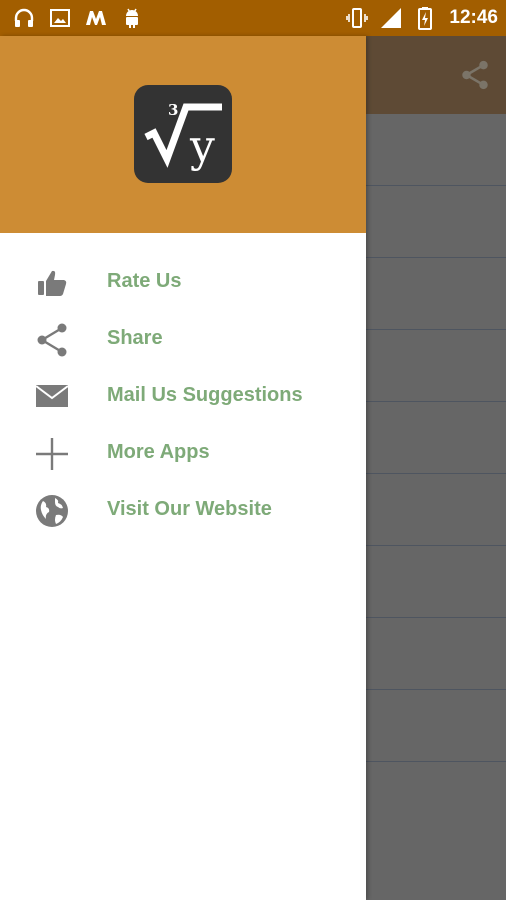 The height and width of the screenshot is (900, 506). Describe the element at coordinates (52, 511) in the screenshot. I see `globe-icon` at that location.